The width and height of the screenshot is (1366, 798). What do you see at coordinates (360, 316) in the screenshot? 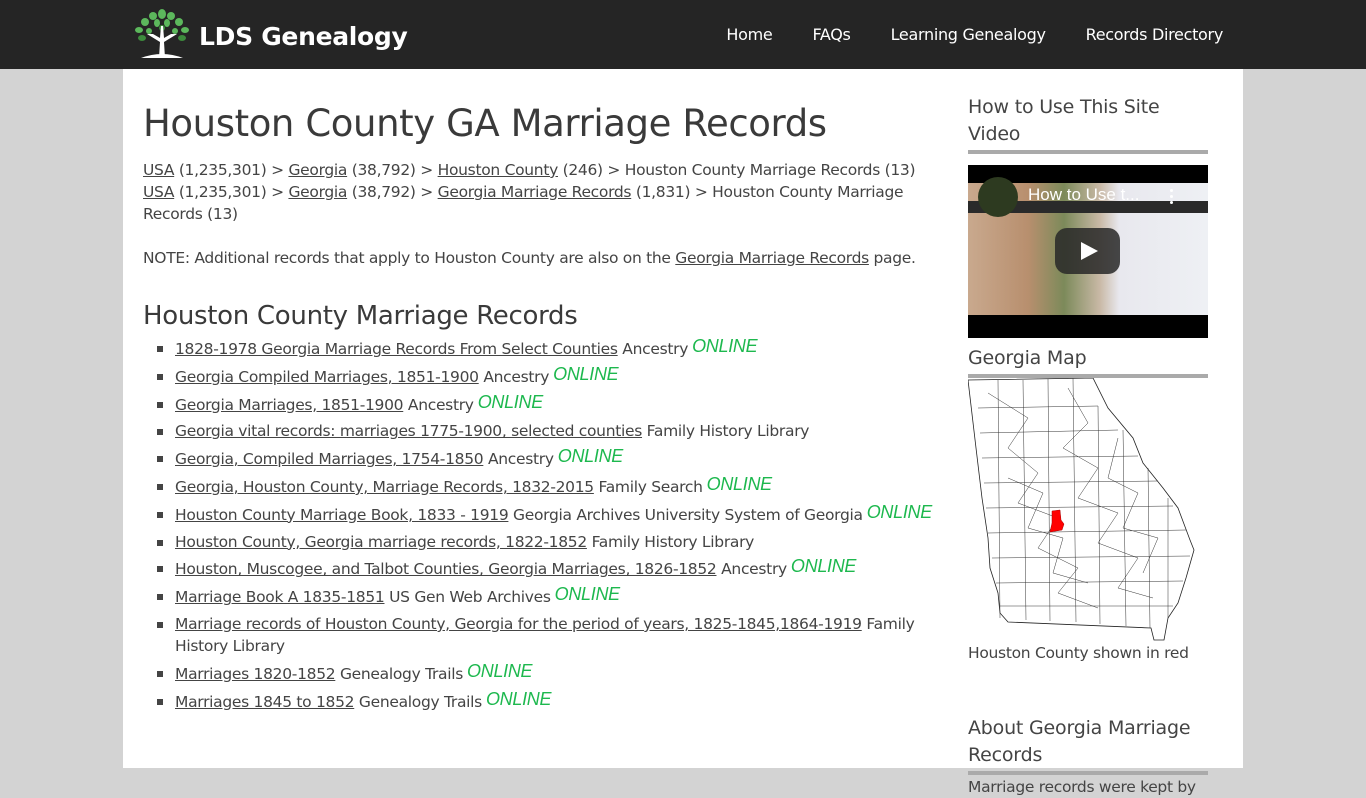
I see `section-title: Houston County Marriage Records` at bounding box center [360, 316].